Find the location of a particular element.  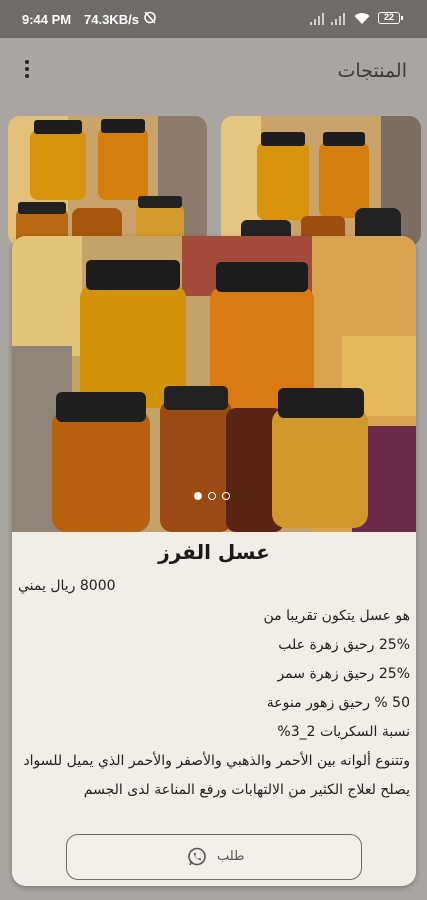

carousel-indicator is located at coordinates (217, 498).